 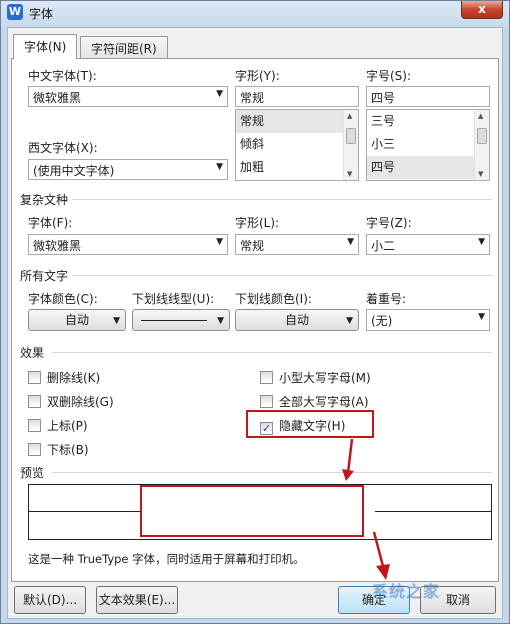 What do you see at coordinates (433, 511) in the screenshot?
I see `preview-baseline-right` at bounding box center [433, 511].